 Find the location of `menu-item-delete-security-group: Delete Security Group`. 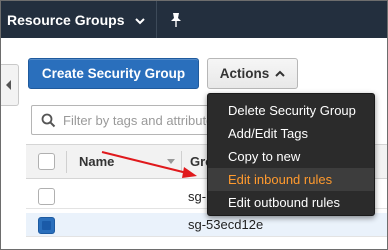

menu-item-delete-security-group: Delete Security Group is located at coordinates (291, 110).